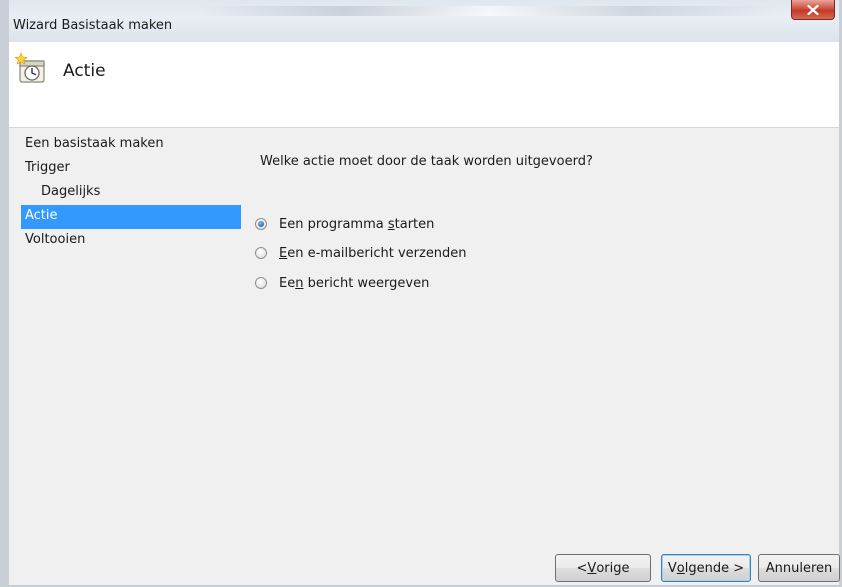  What do you see at coordinates (672, 568) in the screenshot?
I see `next-label-prefix: V` at bounding box center [672, 568].